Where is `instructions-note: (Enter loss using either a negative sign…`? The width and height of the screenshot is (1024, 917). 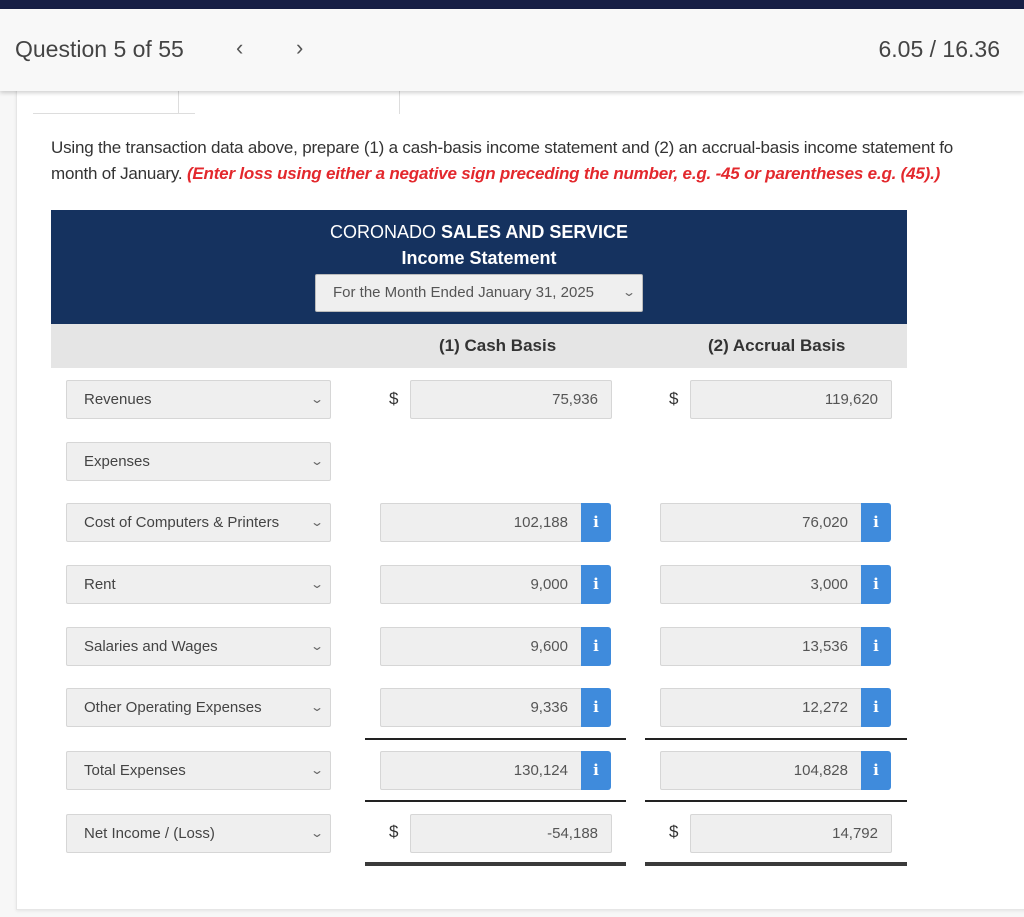 instructions-note: (Enter loss using either a negative sign… is located at coordinates (563, 173).